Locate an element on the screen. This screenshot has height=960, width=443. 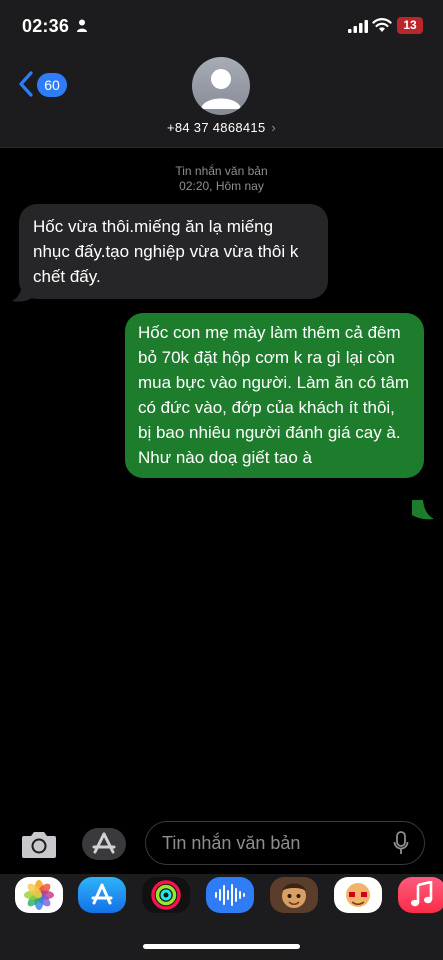
contact-avatar is located at coordinates (221, 86).